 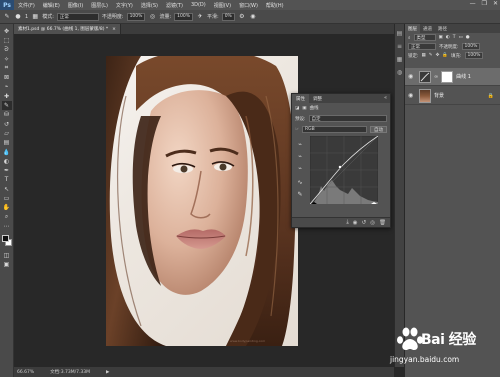 What do you see at coordinates (7, 68) in the screenshot?
I see `crop-tool-icon: ⌗` at bounding box center [7, 68].